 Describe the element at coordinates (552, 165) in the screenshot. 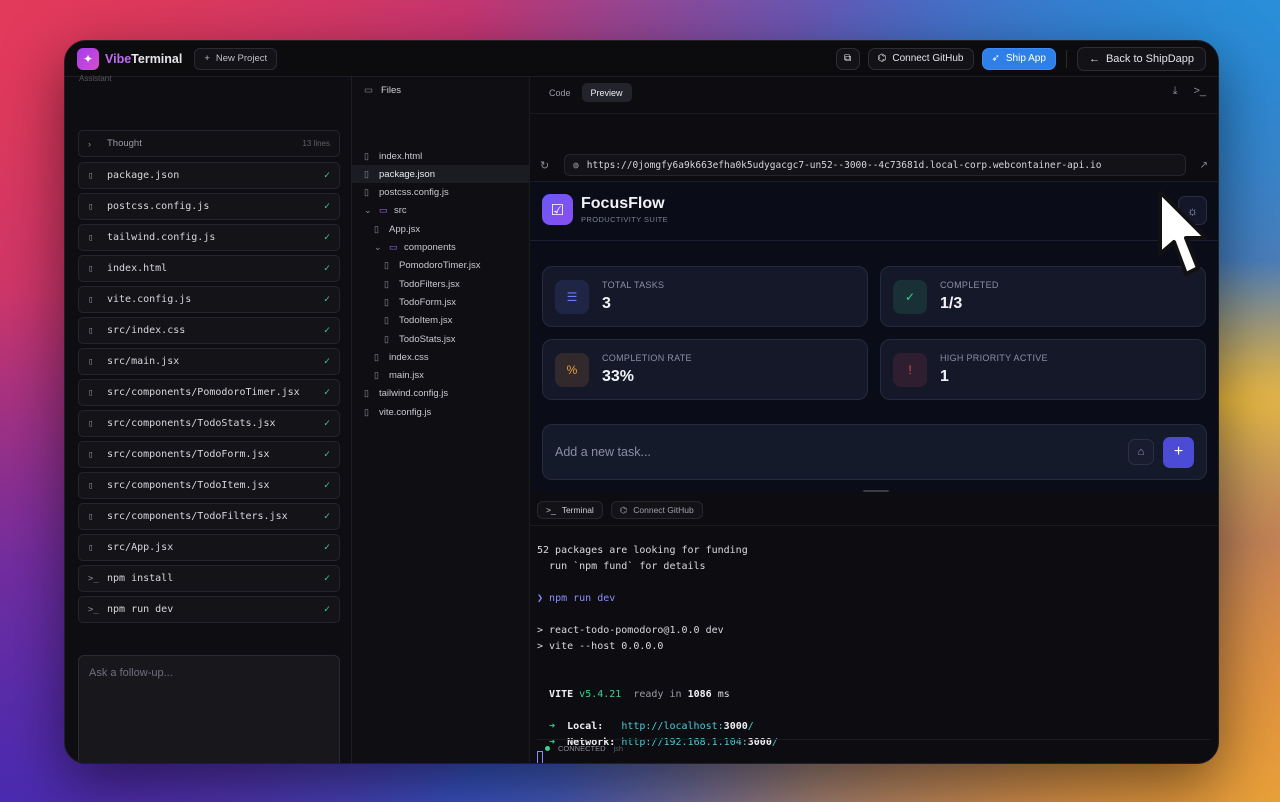

I see `reload-icon: ↻` at that location.